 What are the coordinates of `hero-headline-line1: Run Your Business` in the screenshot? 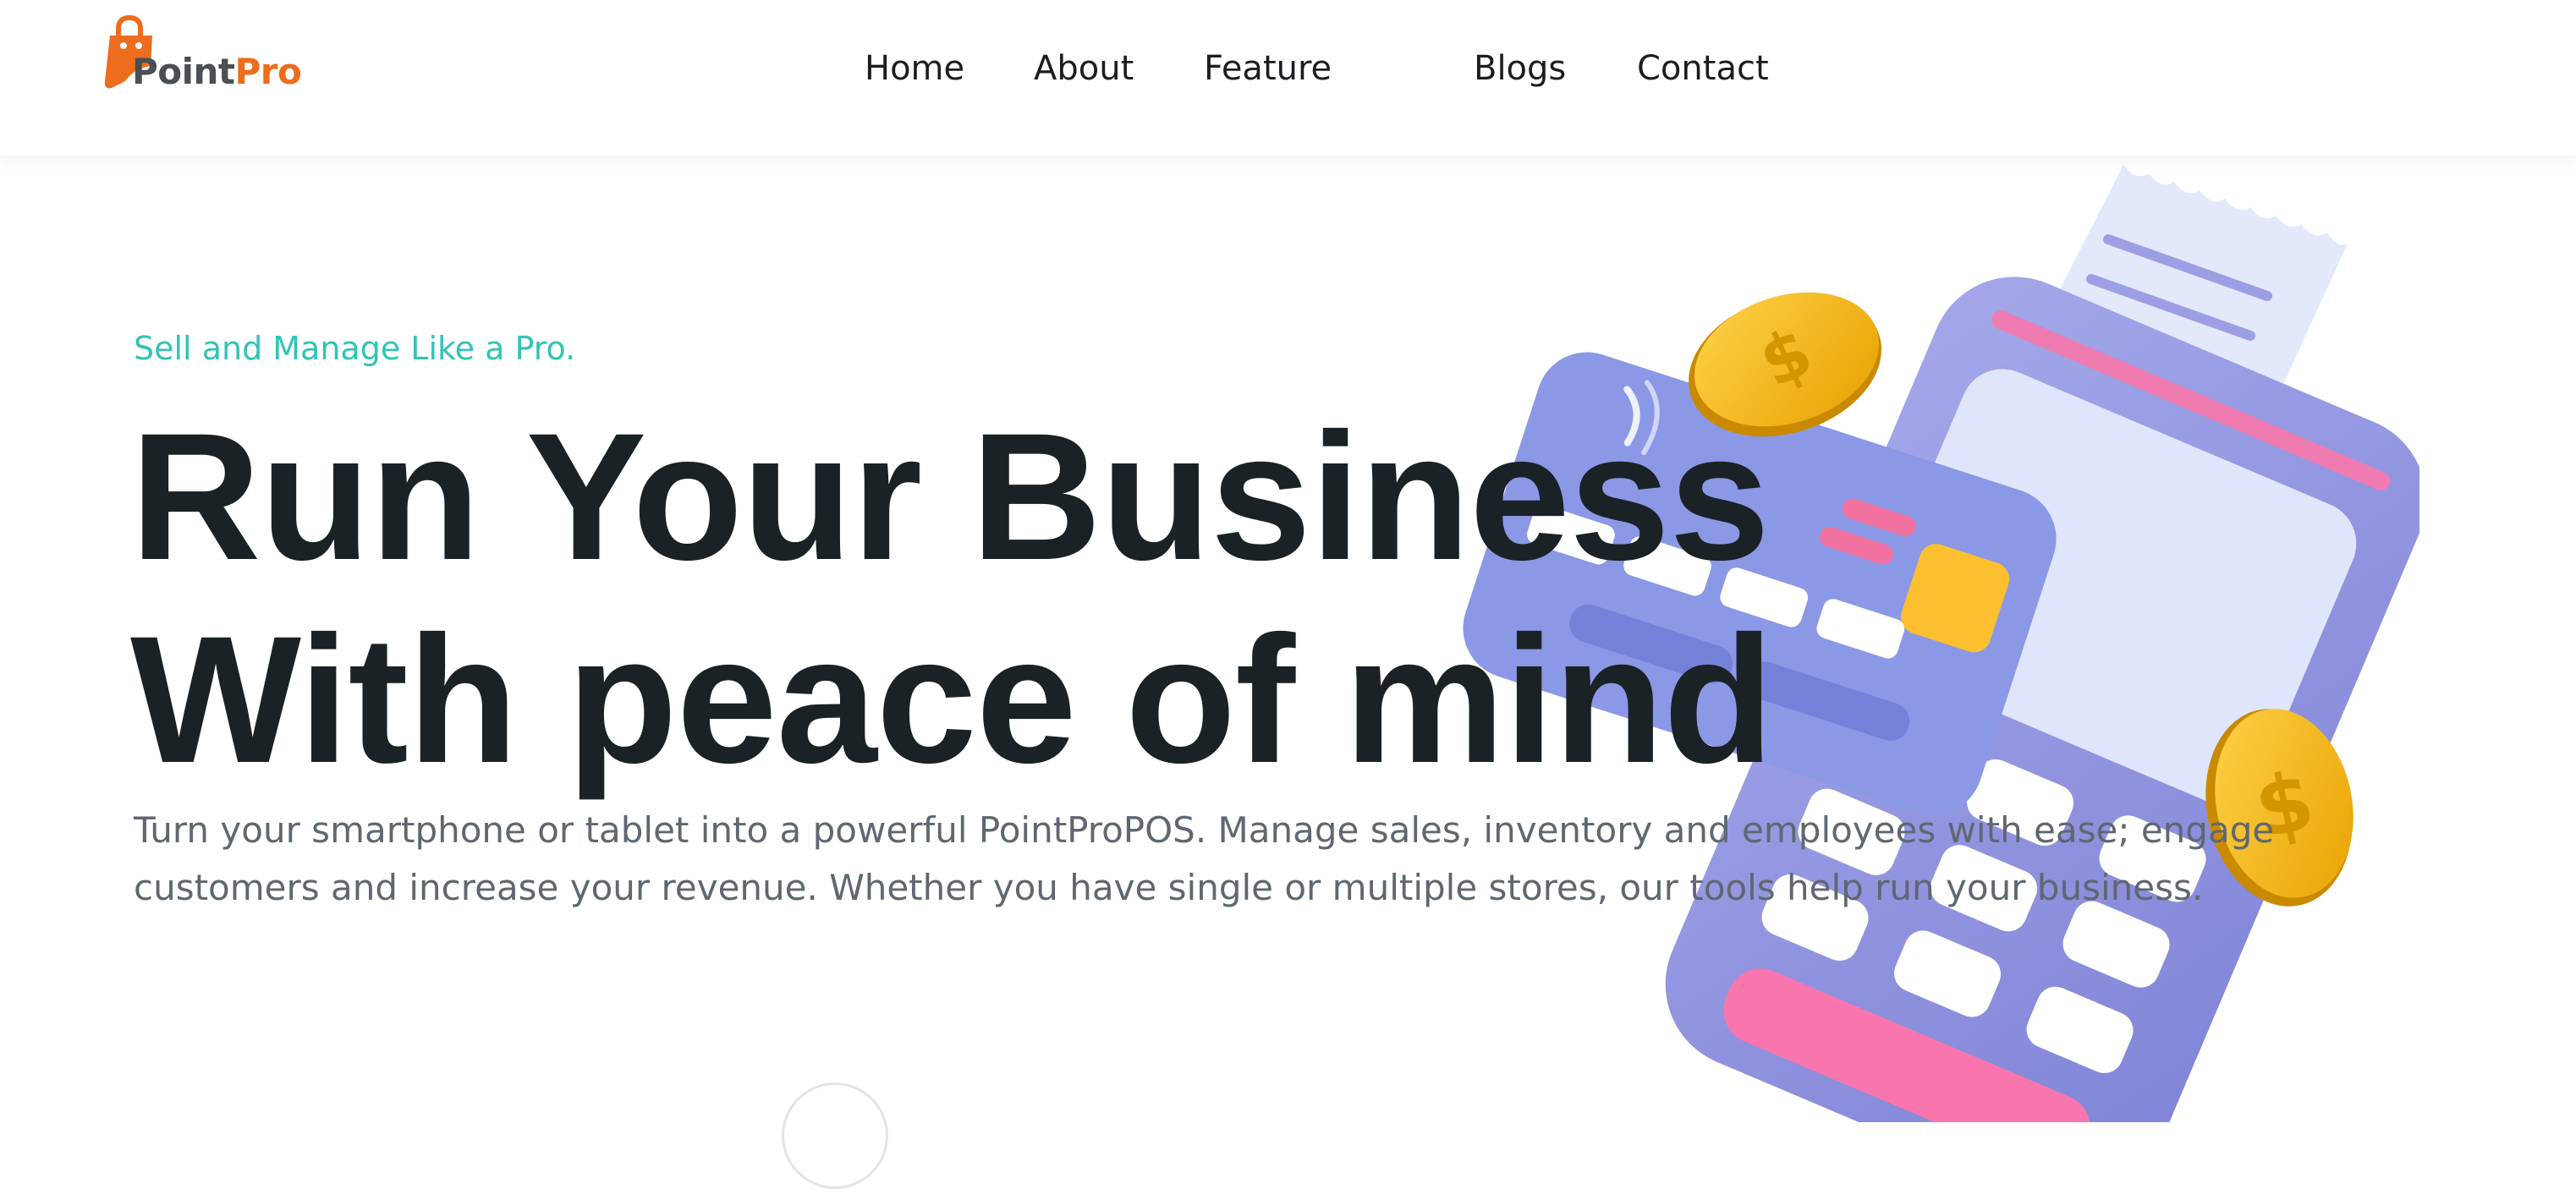 It's located at (950, 497).